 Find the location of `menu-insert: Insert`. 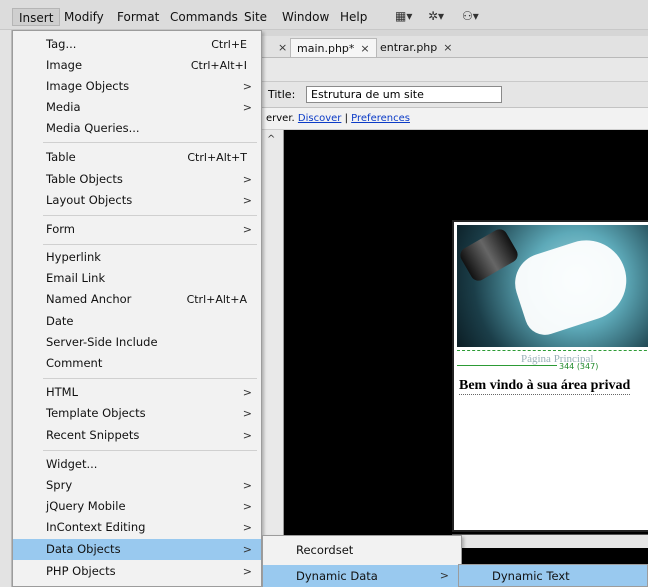

menu-insert: Insert is located at coordinates (36, 17).